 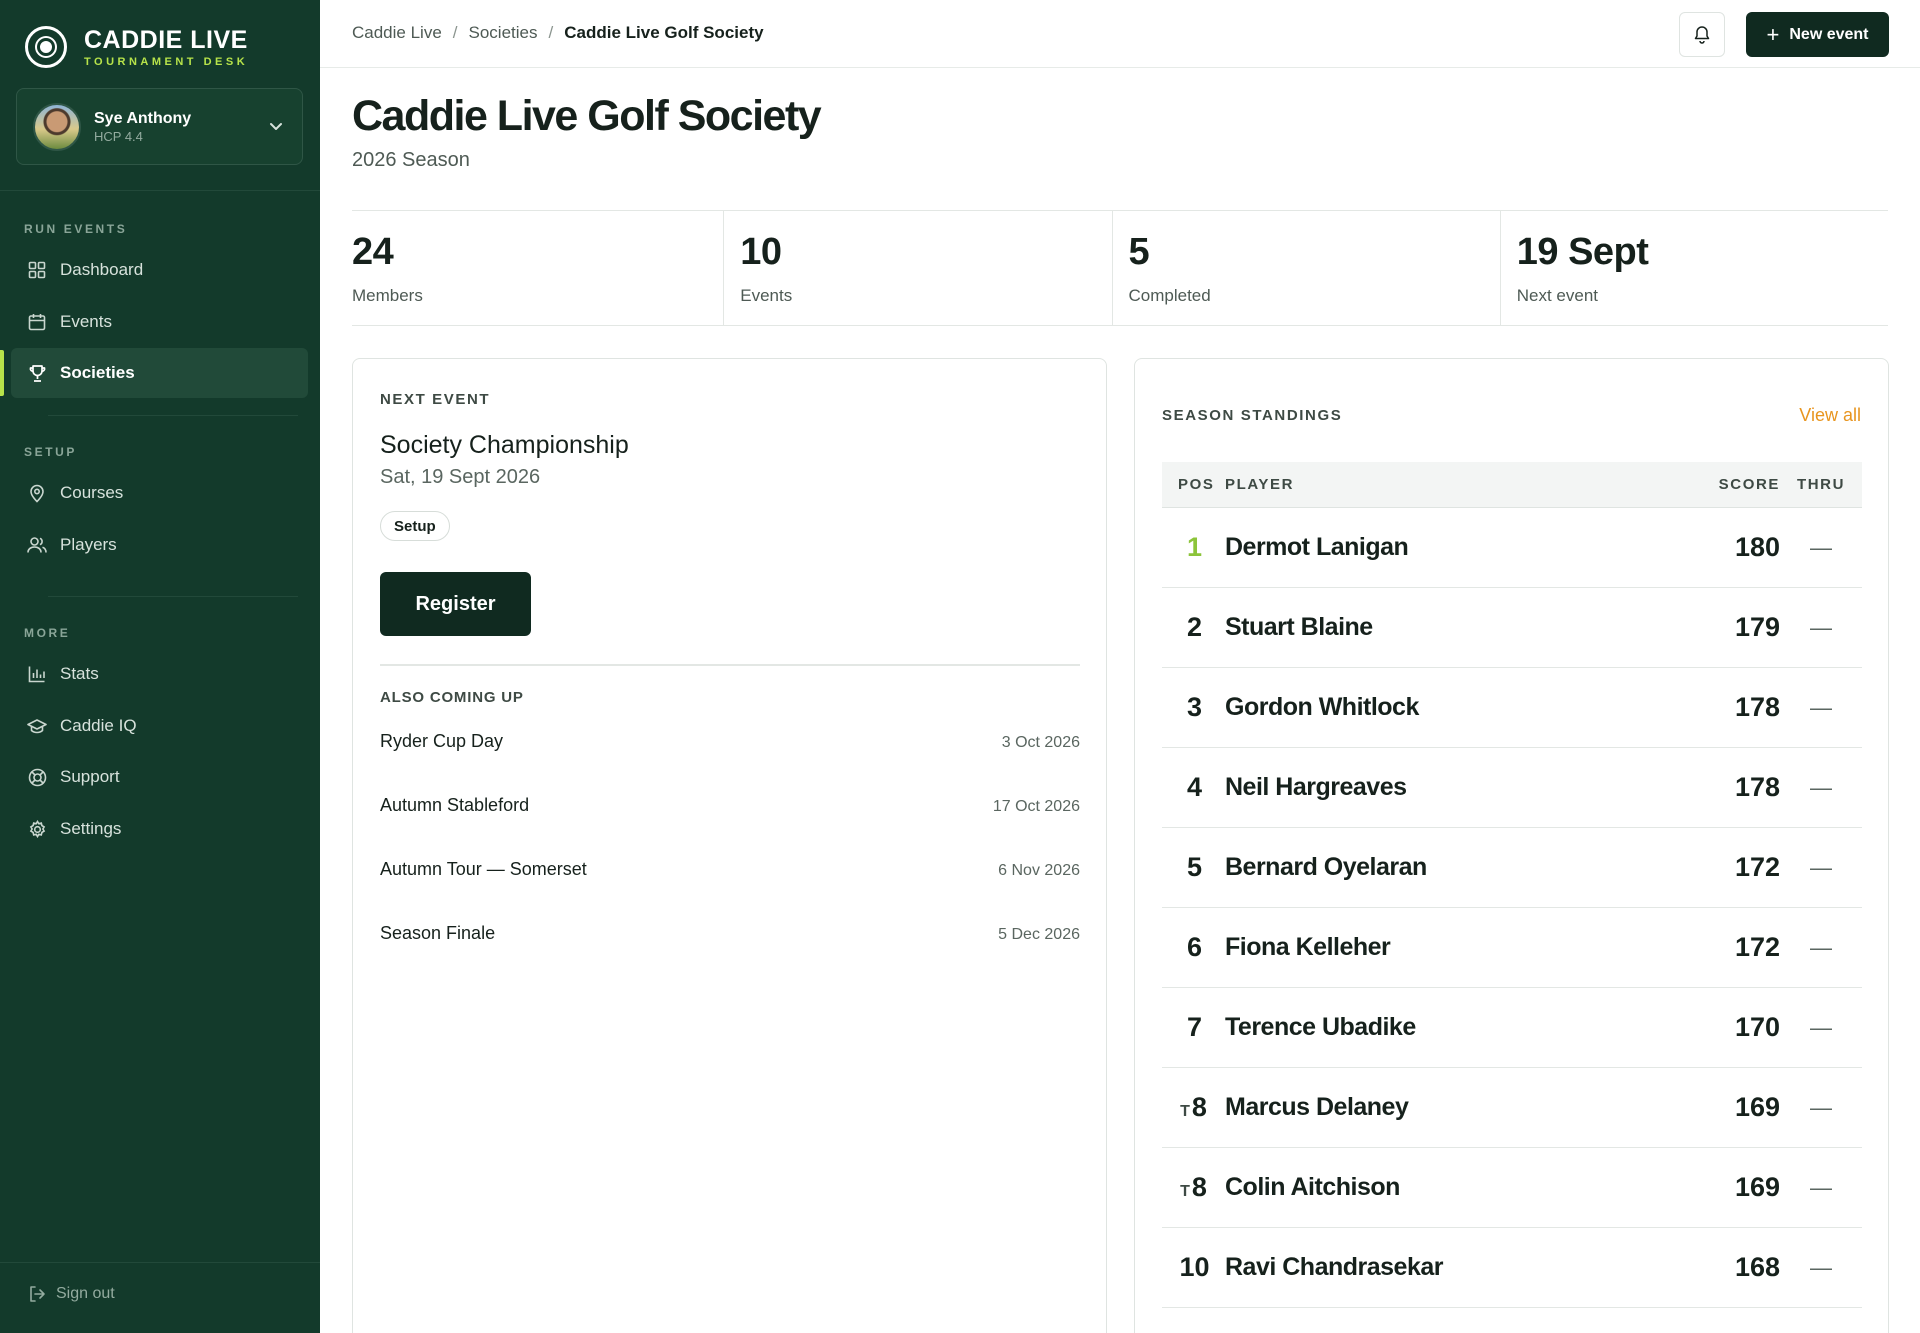 What do you see at coordinates (766, 295) in the screenshot?
I see `stat-label: Events` at bounding box center [766, 295].